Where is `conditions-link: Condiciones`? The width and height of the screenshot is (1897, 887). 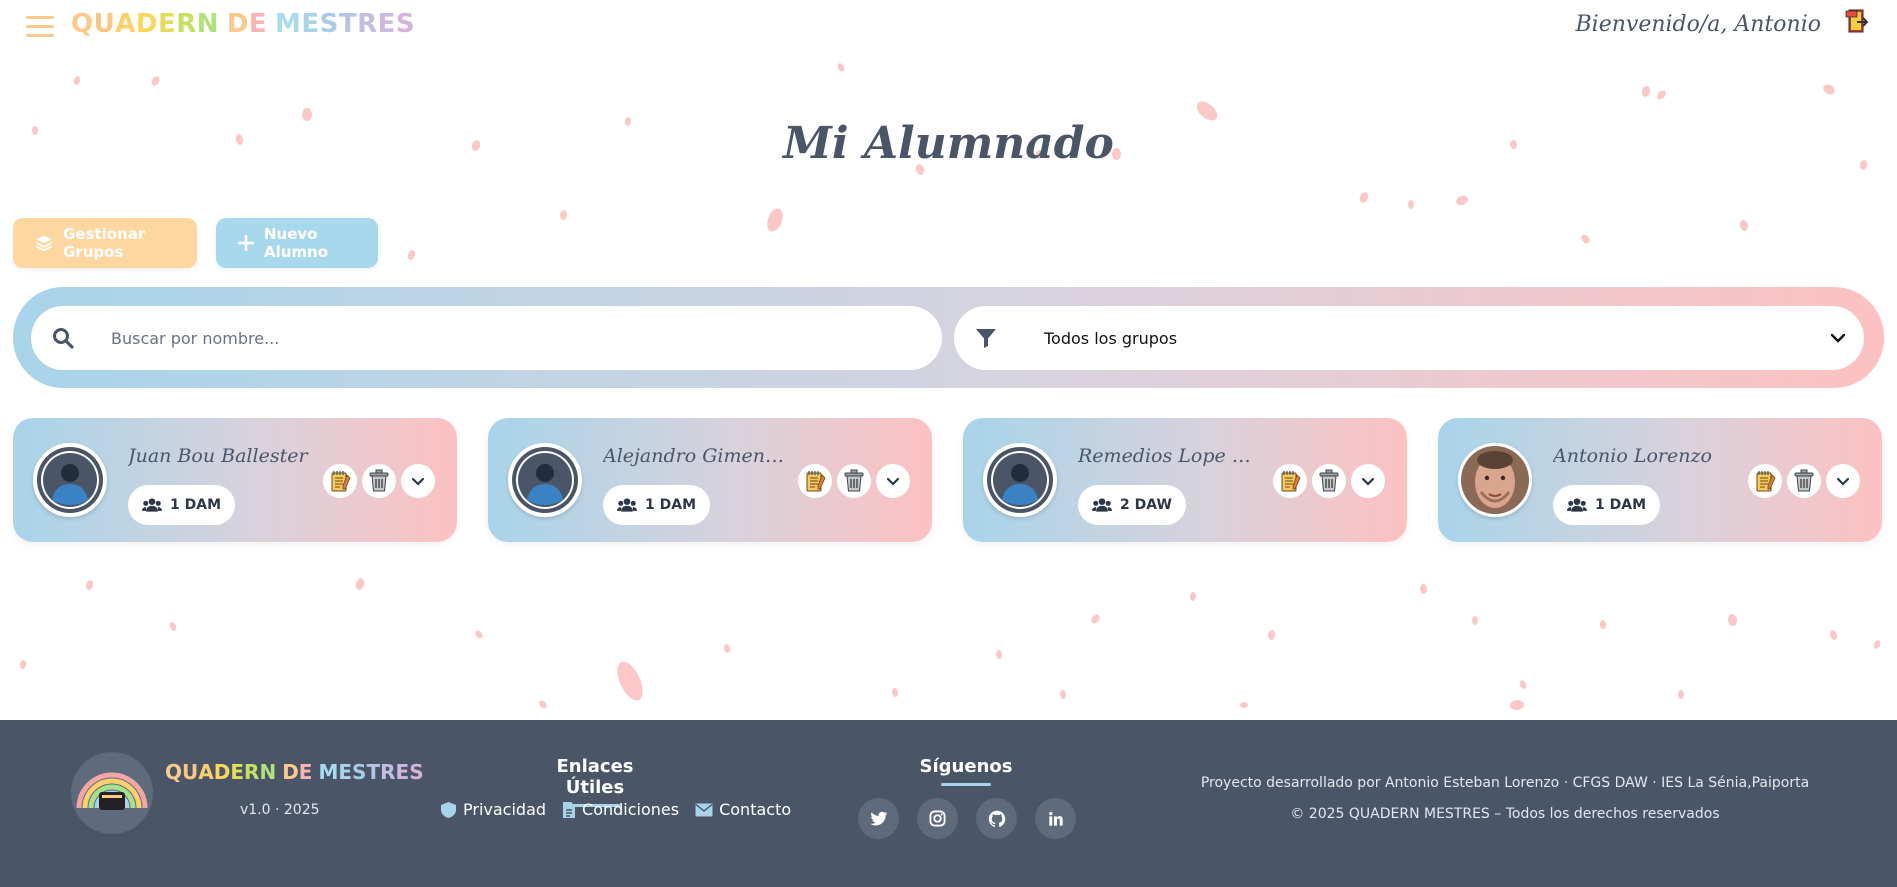 conditions-link: Condiciones is located at coordinates (620, 809).